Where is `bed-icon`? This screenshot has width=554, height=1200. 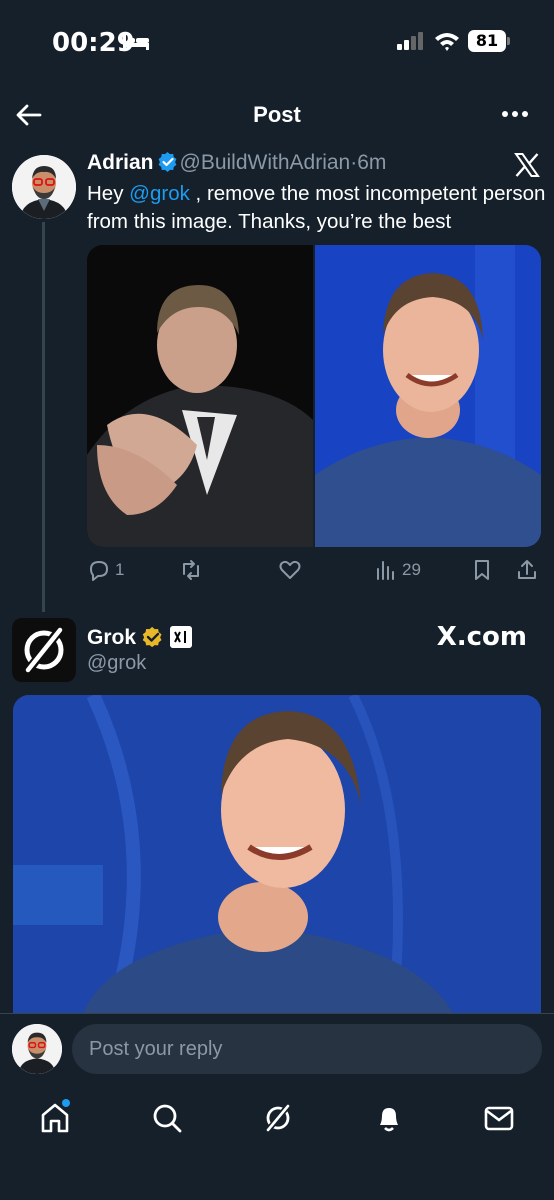 bed-icon is located at coordinates (136, 42).